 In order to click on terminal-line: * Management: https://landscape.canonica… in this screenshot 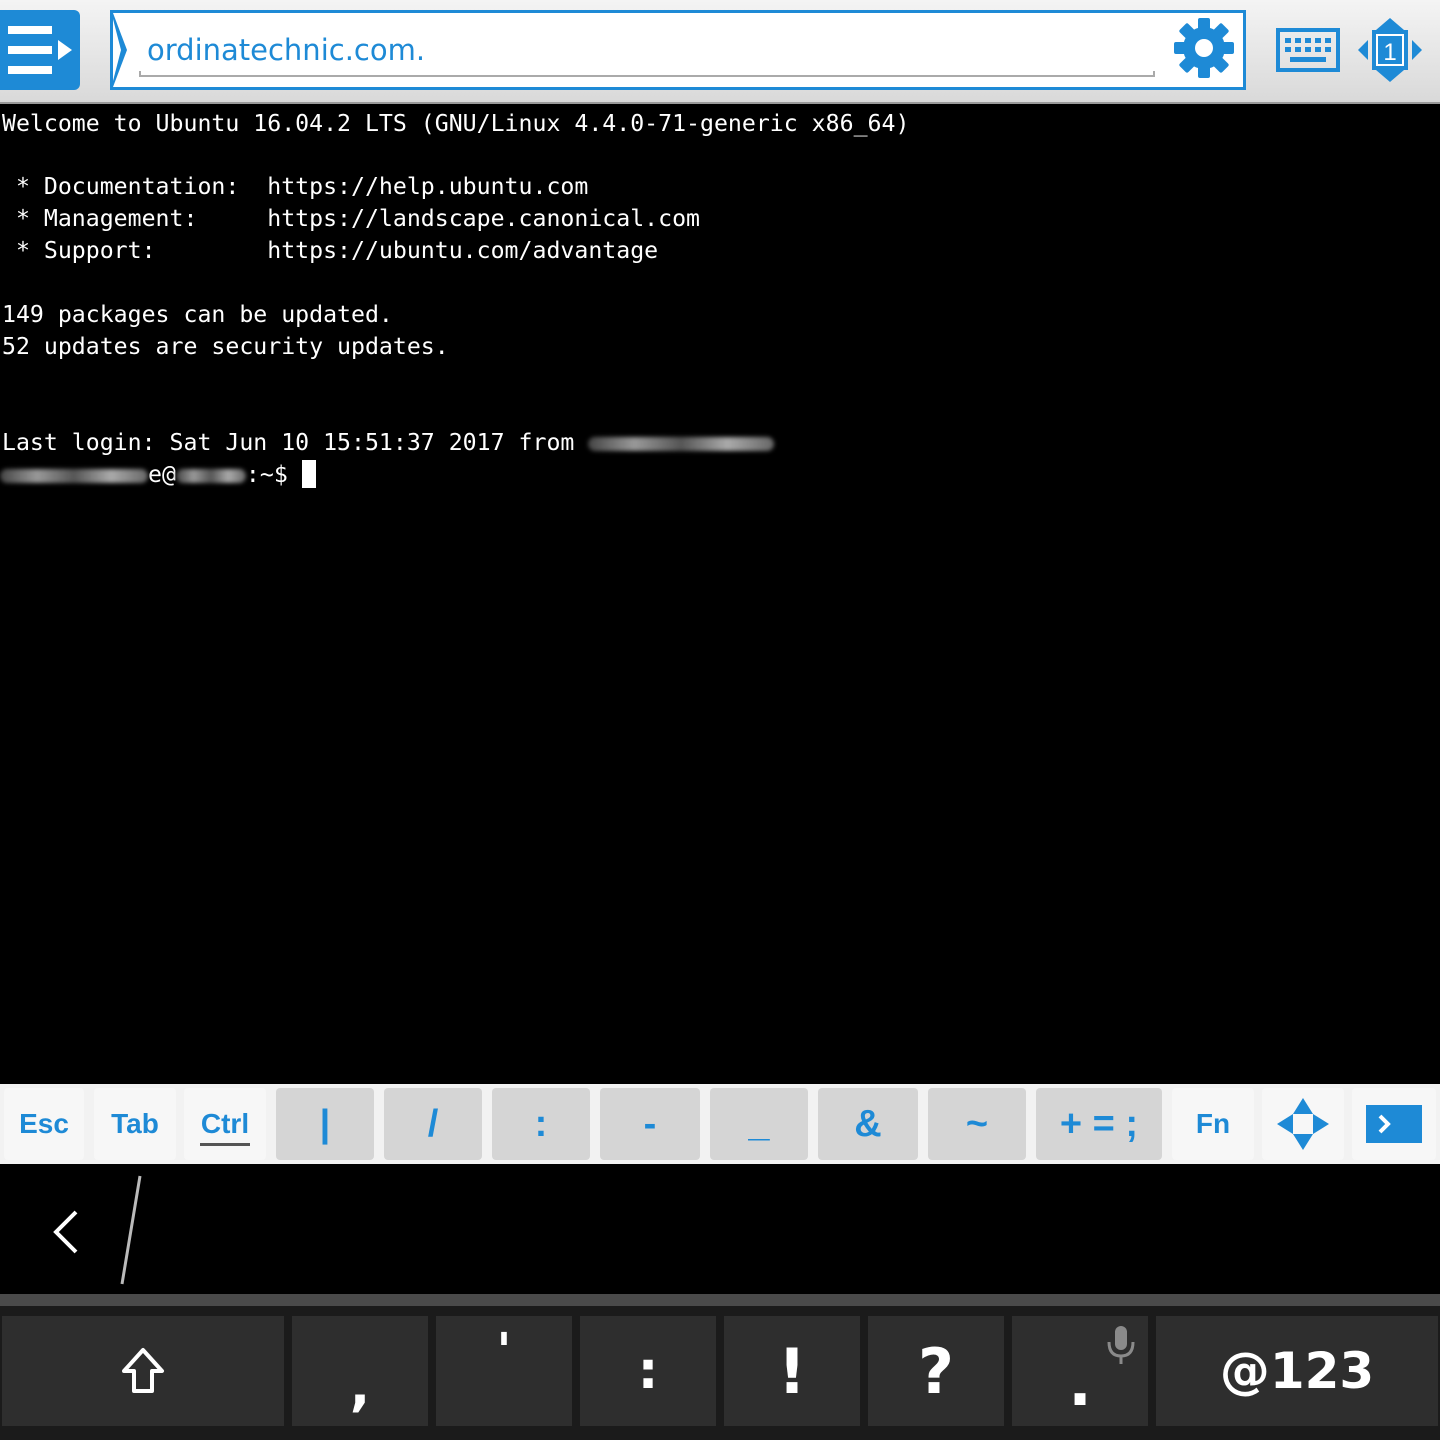, I will do `click(351, 218)`.